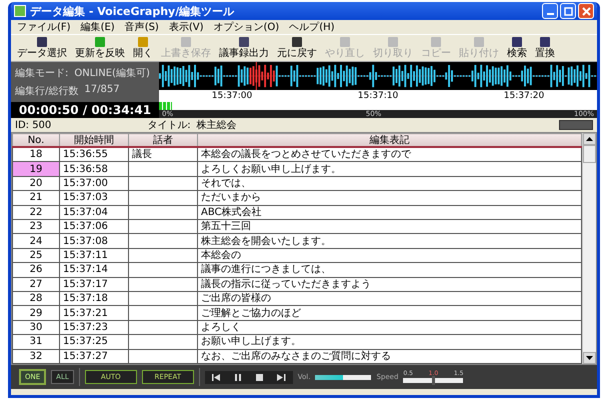 The width and height of the screenshot is (610, 400). Describe the element at coordinates (94, 154) in the screenshot. I see `table-cell: 15:36:55` at that location.